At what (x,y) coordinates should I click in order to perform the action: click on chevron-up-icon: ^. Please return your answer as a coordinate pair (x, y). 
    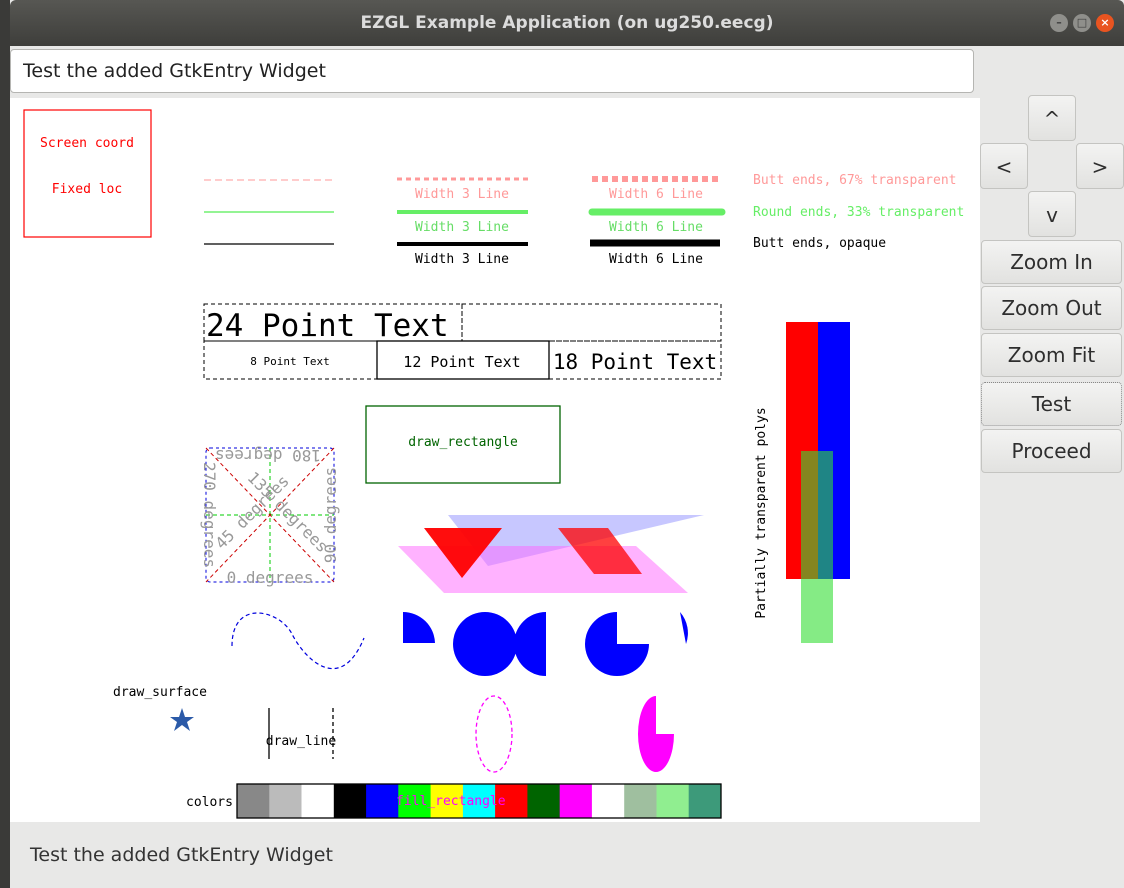
    Looking at the image, I should click on (1052, 119).